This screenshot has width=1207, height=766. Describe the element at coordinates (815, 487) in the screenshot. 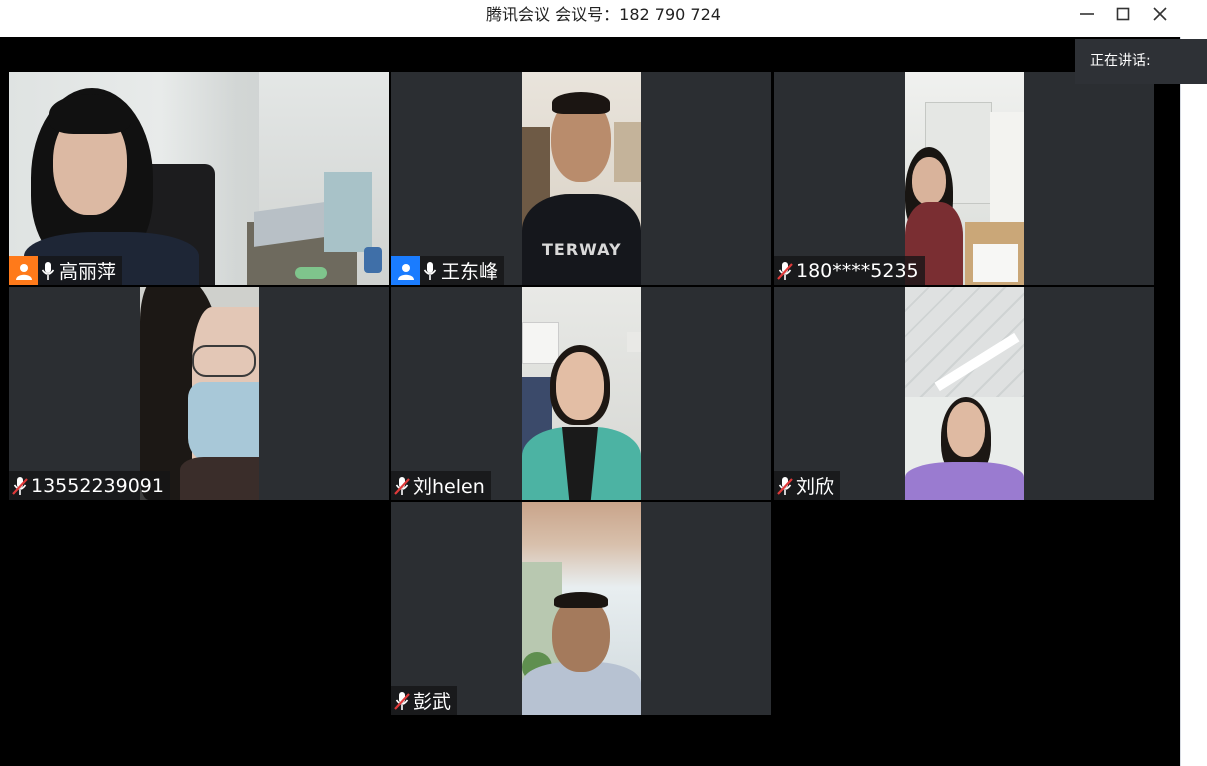

I see `participant-name: 刘欣` at that location.